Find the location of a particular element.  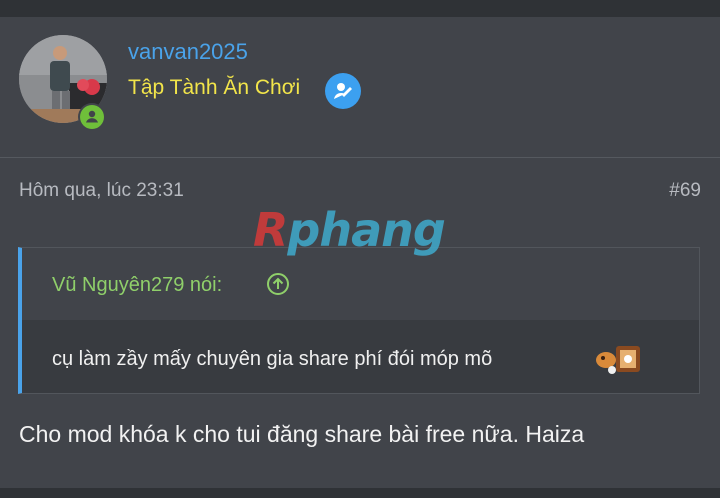

emoji-sticker-icon is located at coordinates (620, 360).